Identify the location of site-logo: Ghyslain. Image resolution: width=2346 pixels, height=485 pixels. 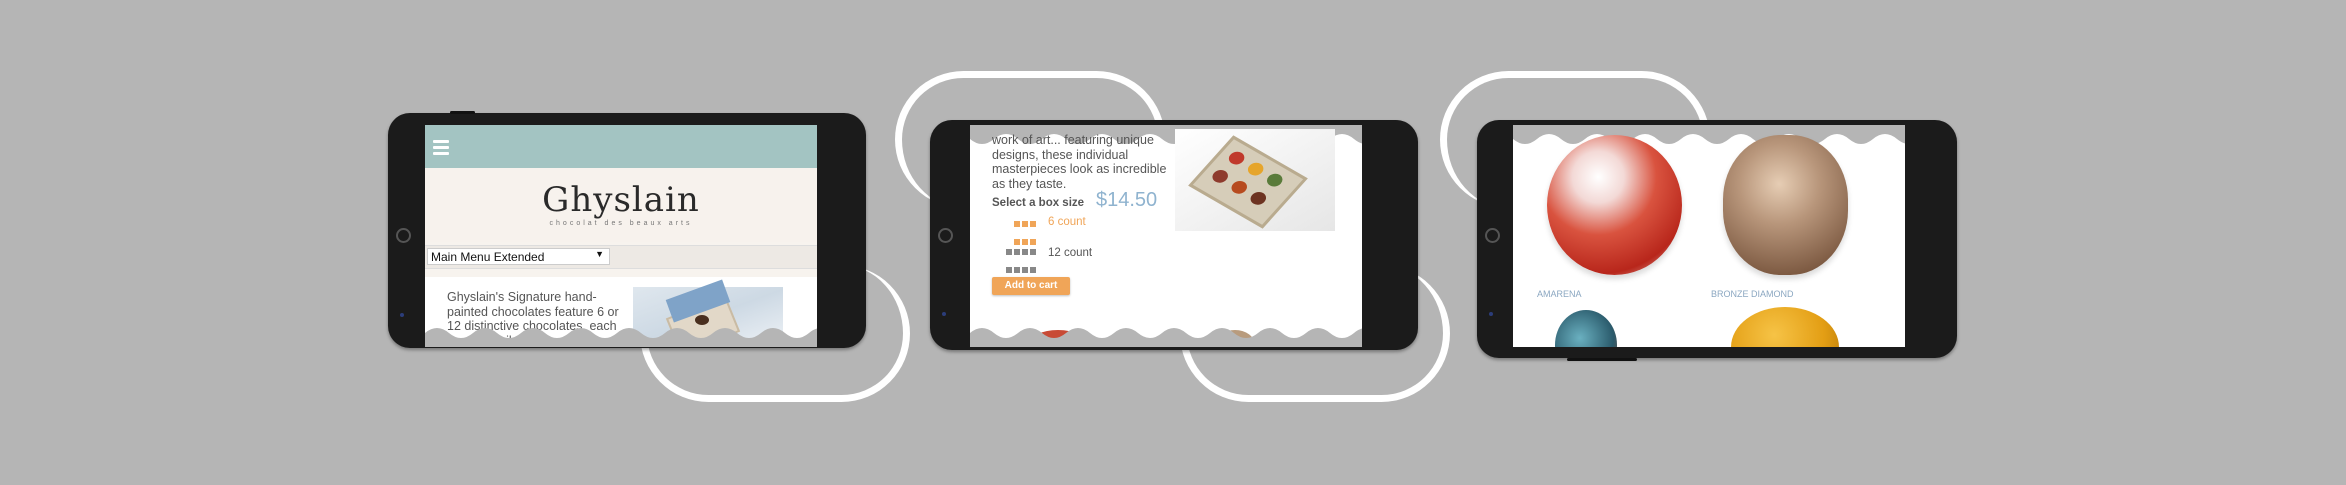
(621, 200).